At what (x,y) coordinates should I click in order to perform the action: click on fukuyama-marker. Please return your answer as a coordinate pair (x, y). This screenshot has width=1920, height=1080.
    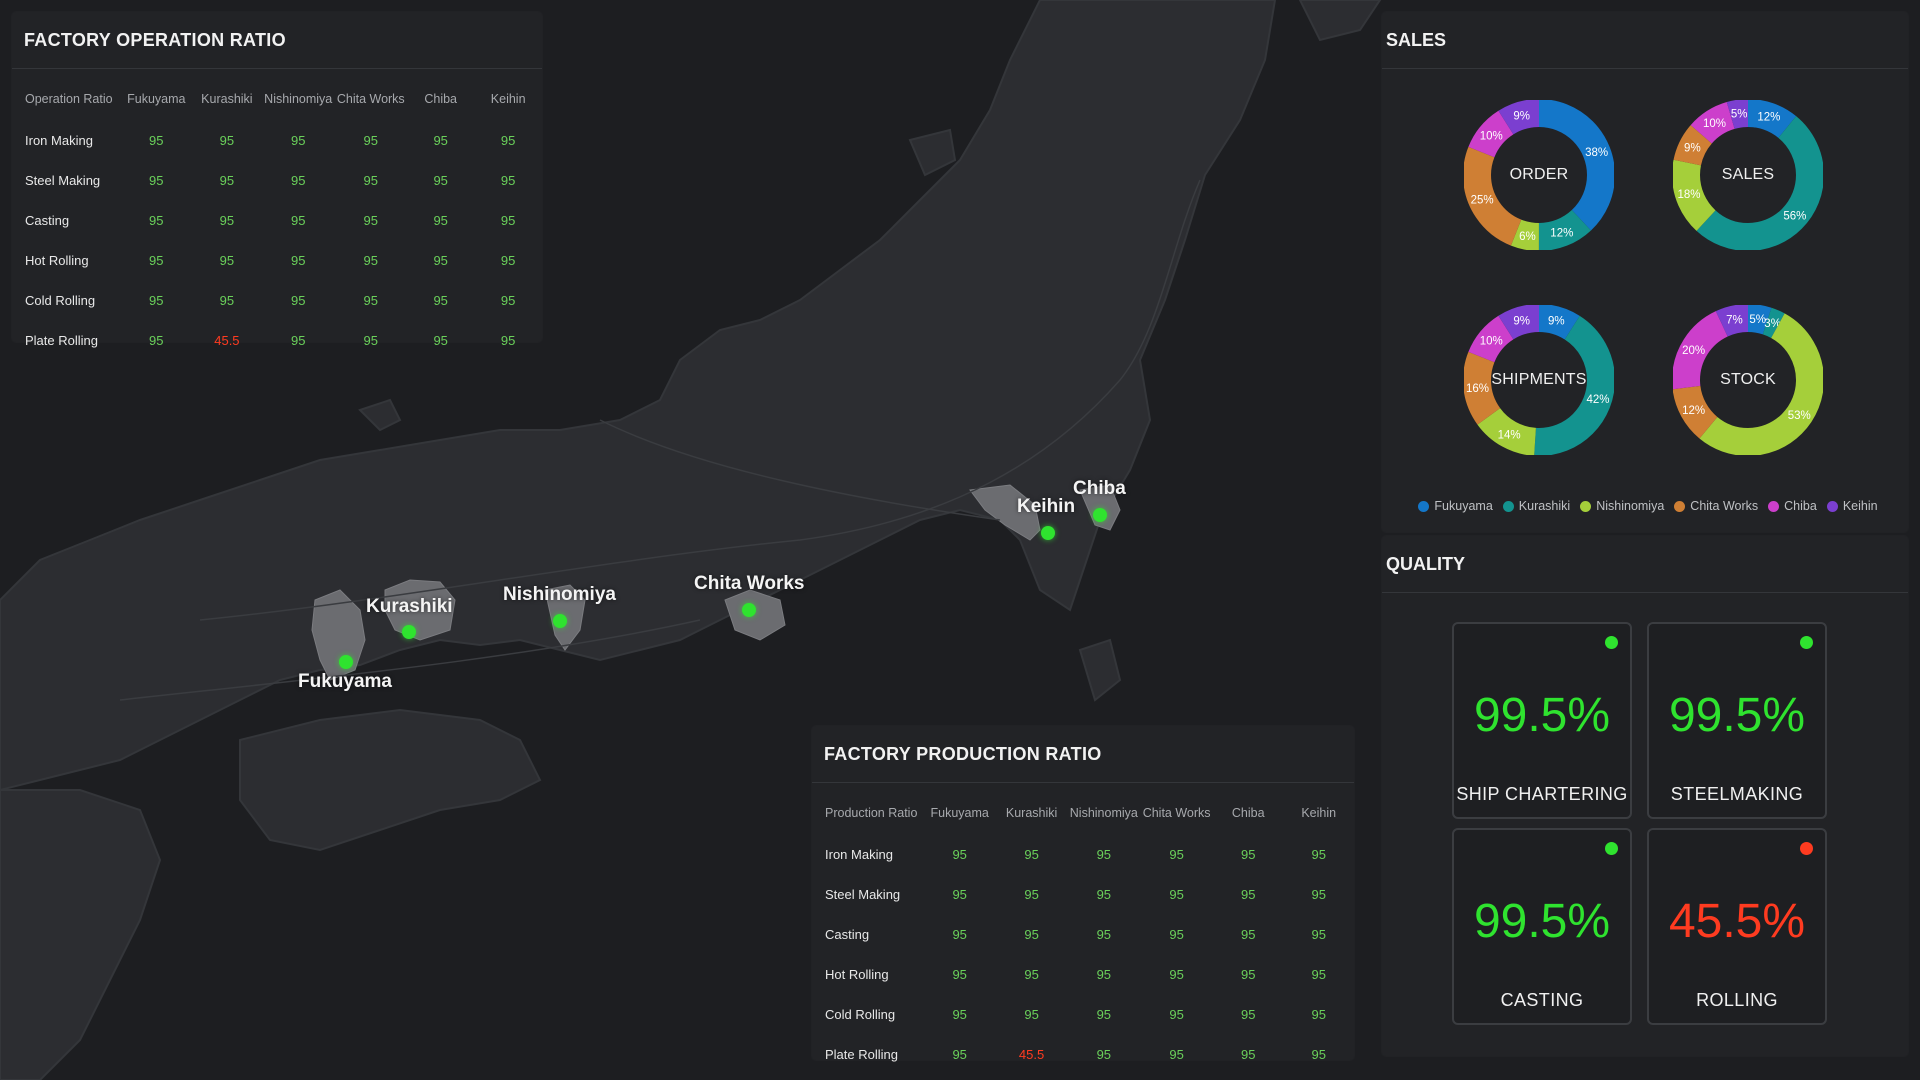
    Looking at the image, I should click on (346, 662).